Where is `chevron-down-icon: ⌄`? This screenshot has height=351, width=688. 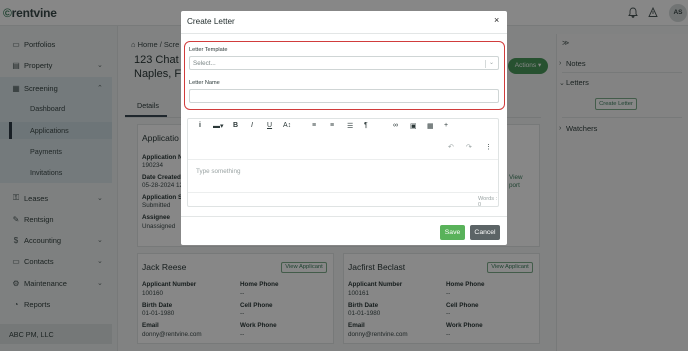
chevron-down-icon: ⌄ is located at coordinates (491, 62).